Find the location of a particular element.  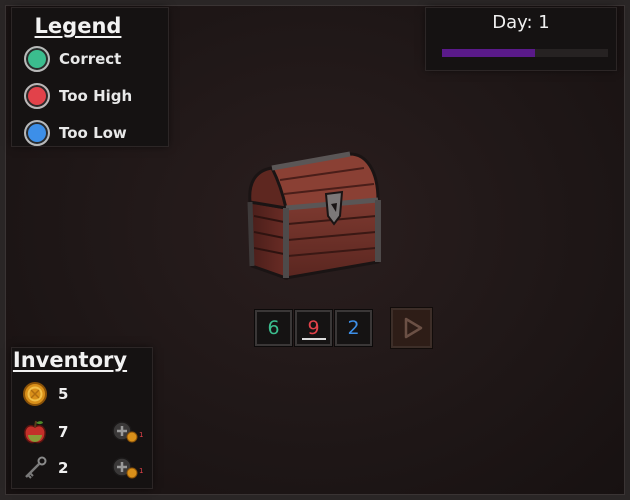

apple-cost: 1 is located at coordinates (141, 435).